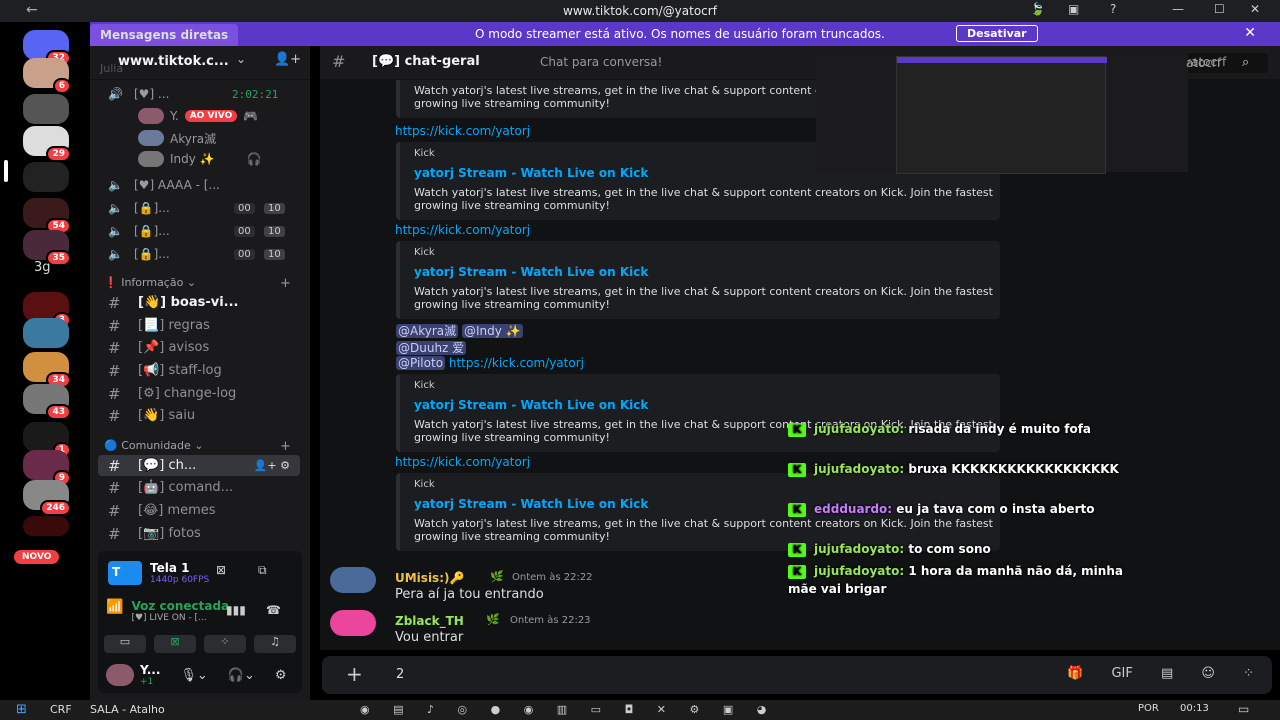 Image resolution: width=1280 pixels, height=720 pixels. I want to click on dm-home-button: 32, so click(47, 48).